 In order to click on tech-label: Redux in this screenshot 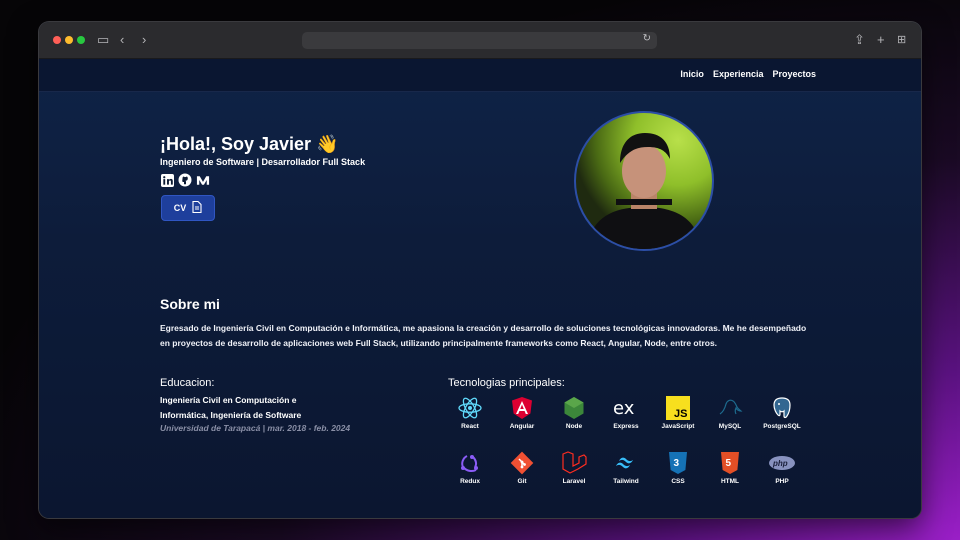, I will do `click(470, 481)`.